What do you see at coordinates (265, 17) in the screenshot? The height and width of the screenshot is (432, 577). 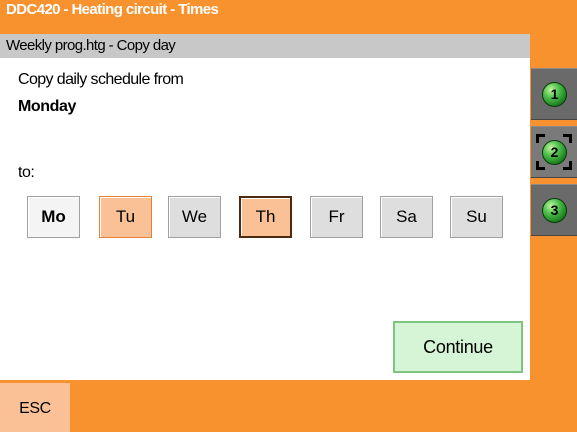 I see `window-title: DDC420 - Heating circuit - Times` at bounding box center [265, 17].